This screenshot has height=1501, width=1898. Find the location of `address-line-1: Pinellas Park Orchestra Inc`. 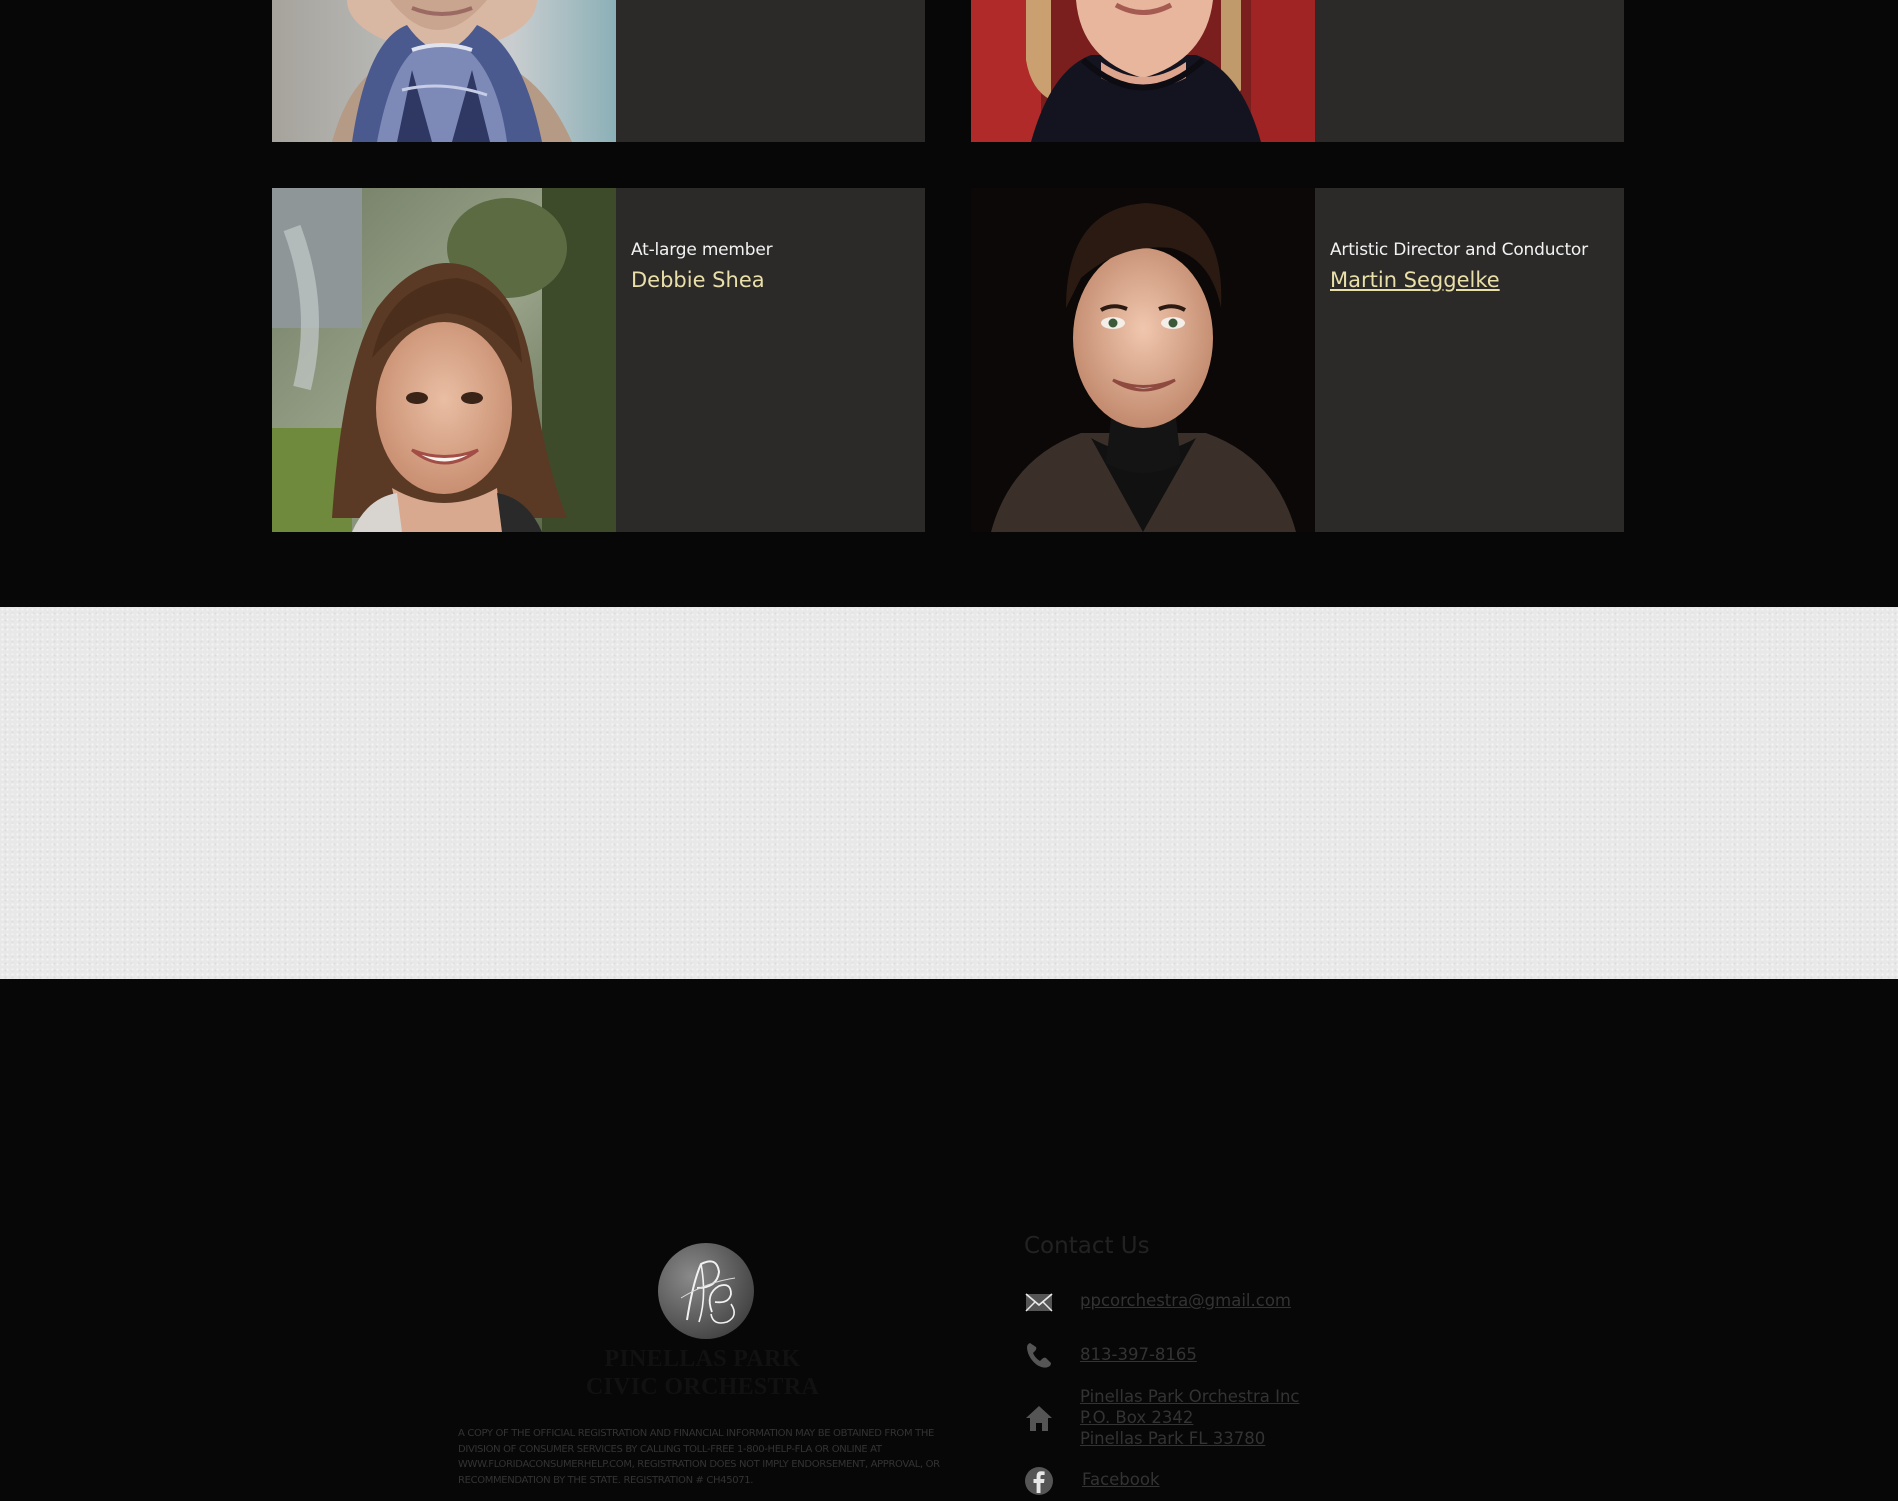

address-line-1: Pinellas Park Orchestra Inc is located at coordinates (1190, 1396).